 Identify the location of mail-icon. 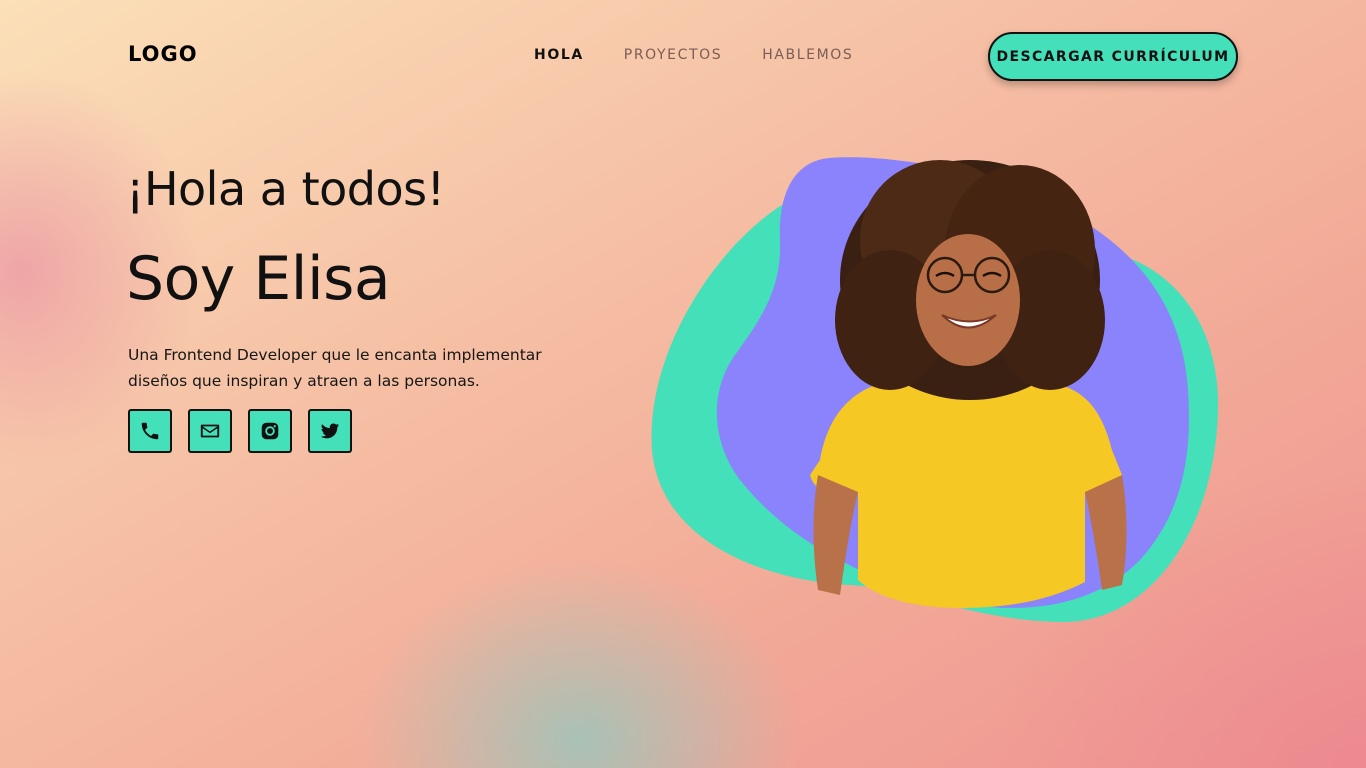
(210, 431).